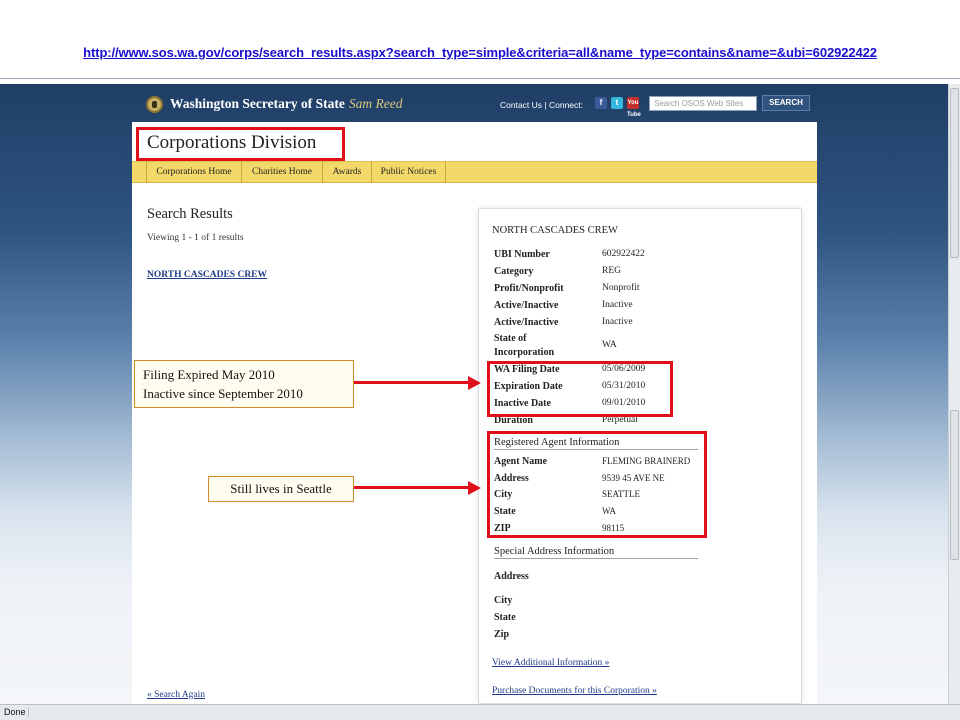  Describe the element at coordinates (411, 487) in the screenshot. I see `seattle-arrow-line` at that location.